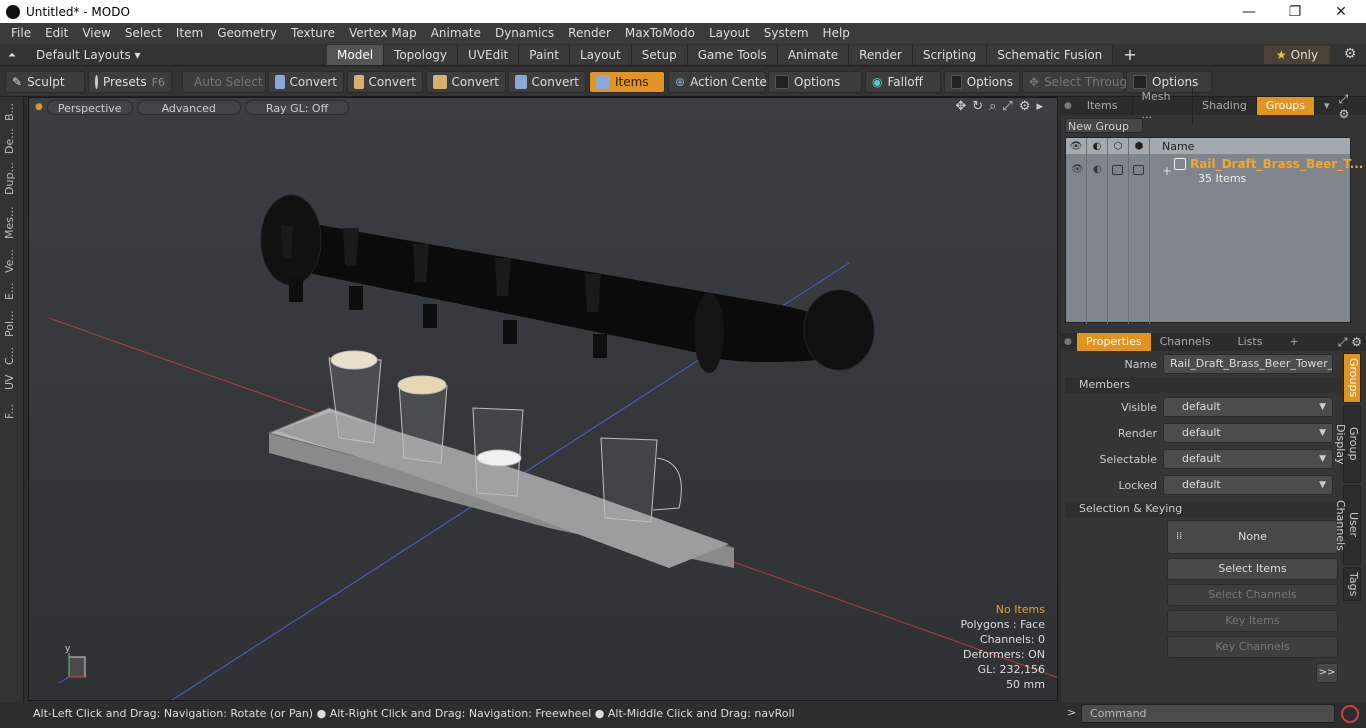 This screenshot has width=1366, height=728. I want to click on more-button: >>, so click(1327, 673).